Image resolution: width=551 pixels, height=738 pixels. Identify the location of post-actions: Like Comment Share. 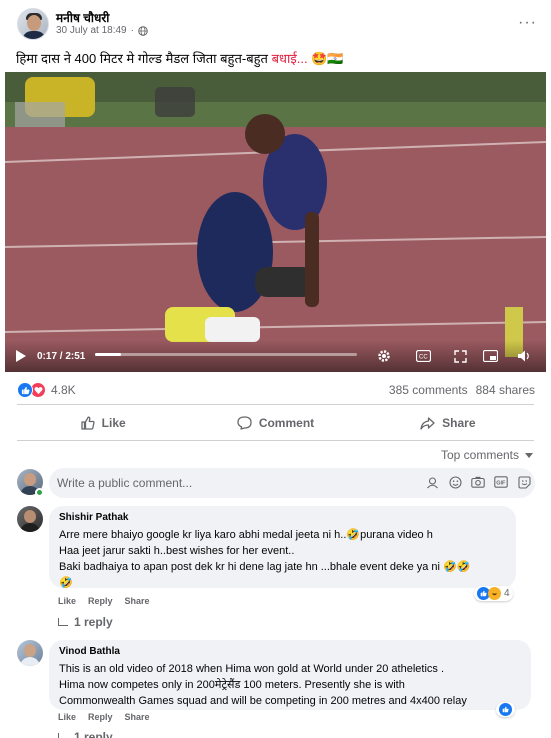
(275, 423).